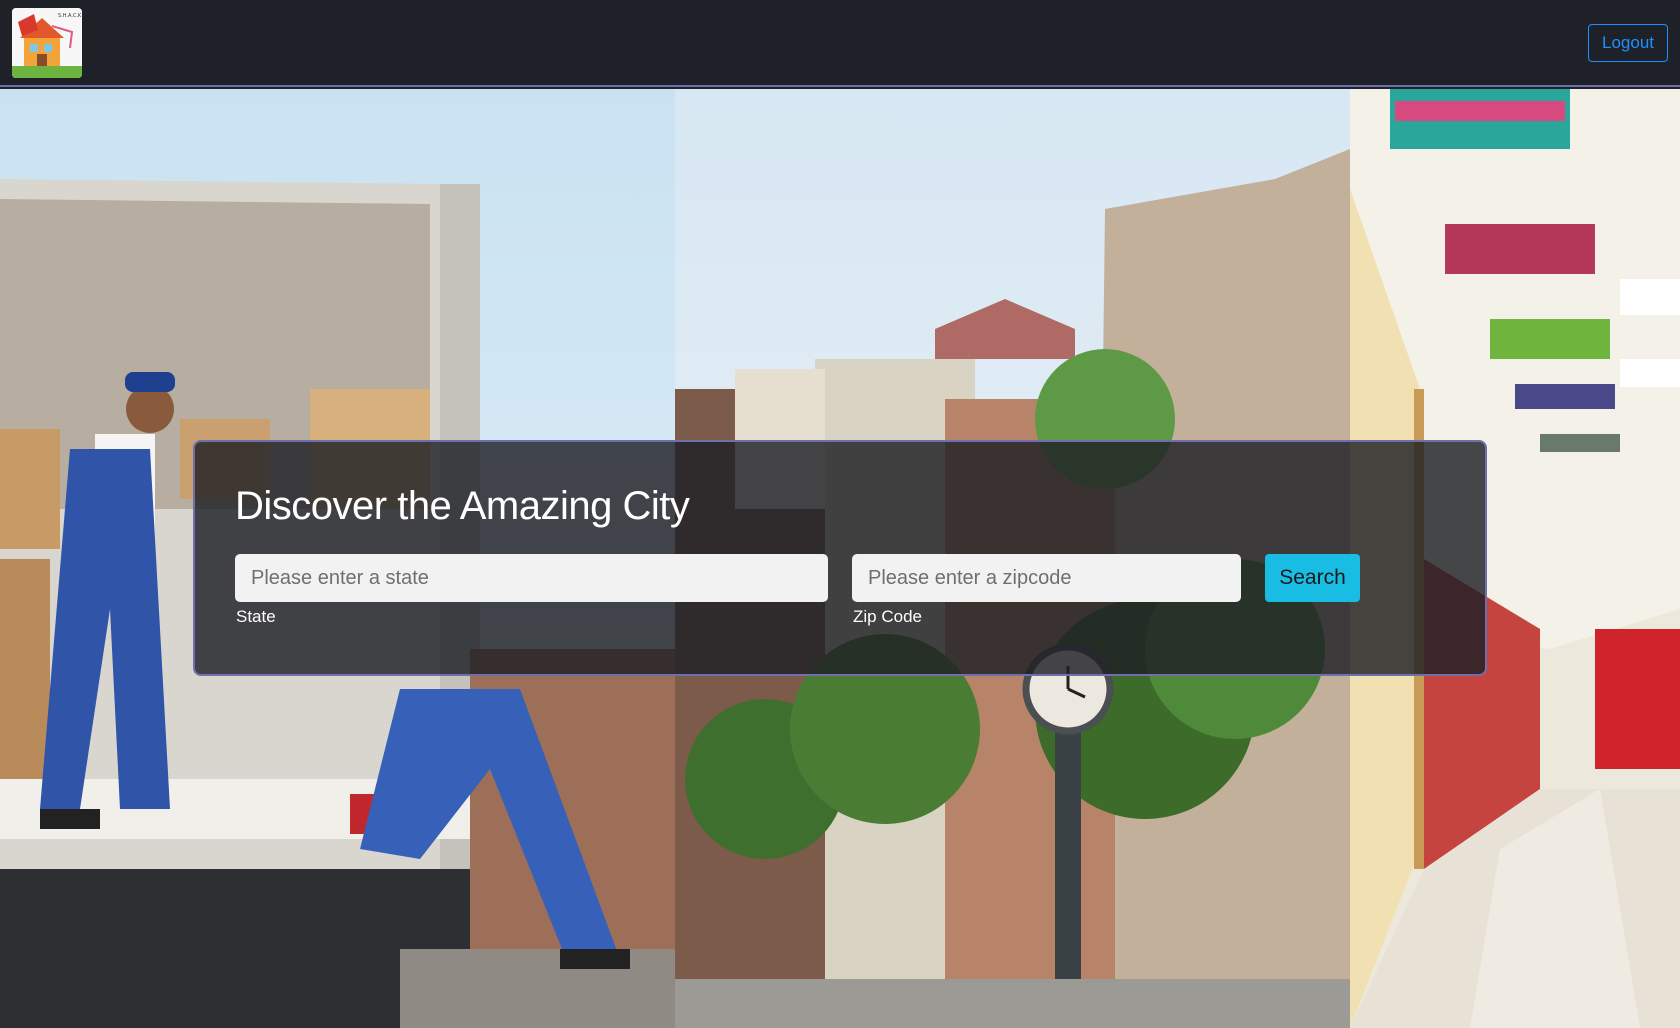  I want to click on zipcode-input, so click(1046, 578).